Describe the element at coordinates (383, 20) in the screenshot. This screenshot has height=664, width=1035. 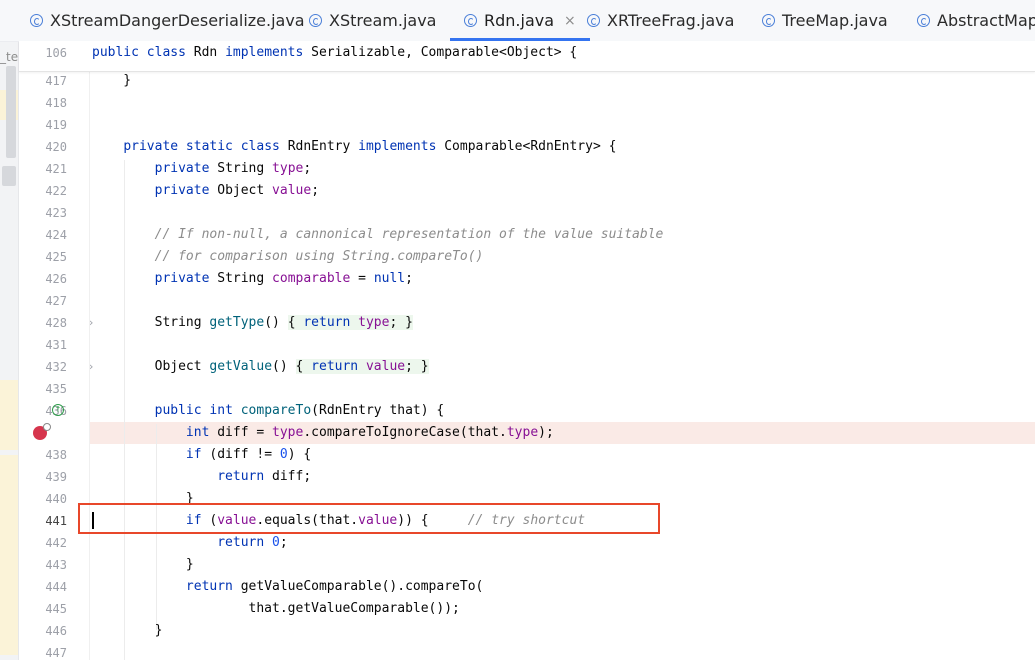
I see `tab-label: XStream.java` at that location.